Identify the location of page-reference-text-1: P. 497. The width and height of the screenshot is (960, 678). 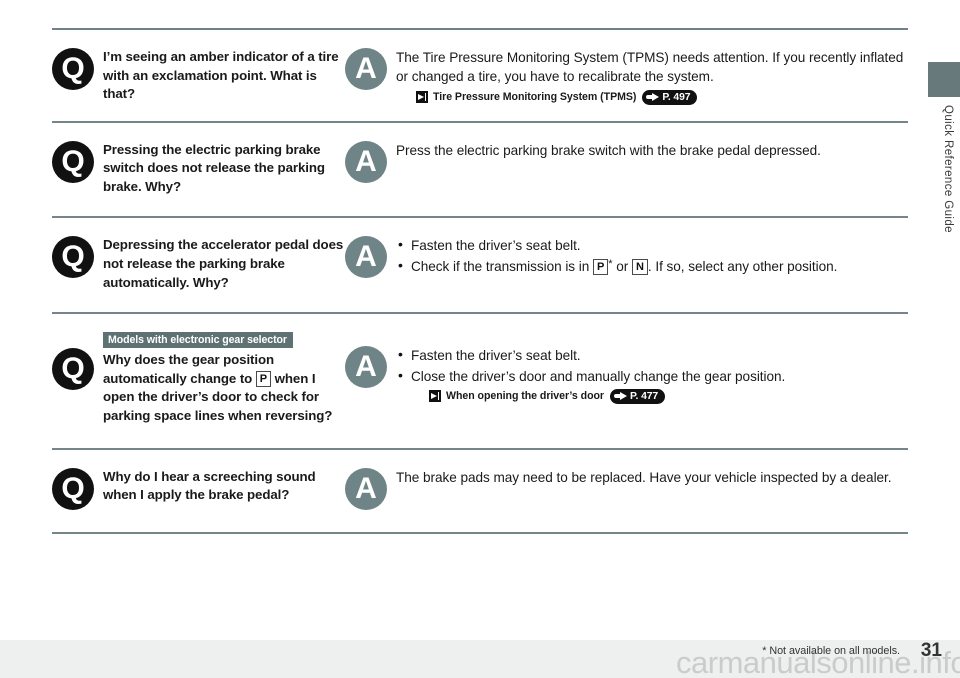
(676, 97).